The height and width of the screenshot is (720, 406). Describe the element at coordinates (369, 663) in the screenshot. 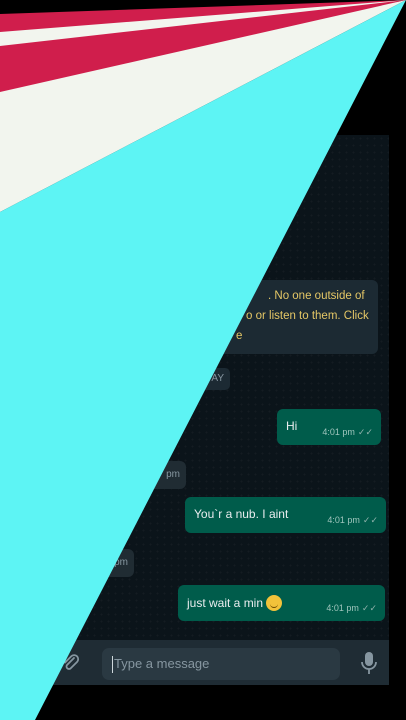

I see `microphone-icon` at that location.